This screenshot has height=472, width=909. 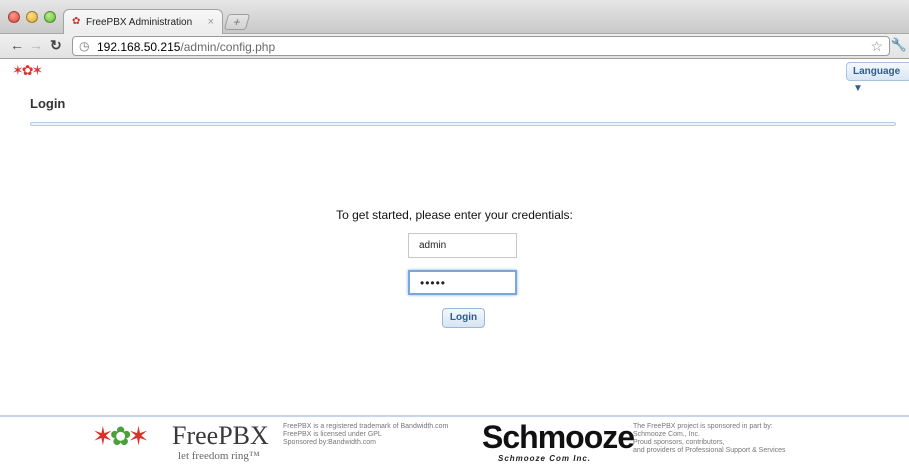 I want to click on browser-tab: ✿ FreePBX Administration ×, so click(x=143, y=22).